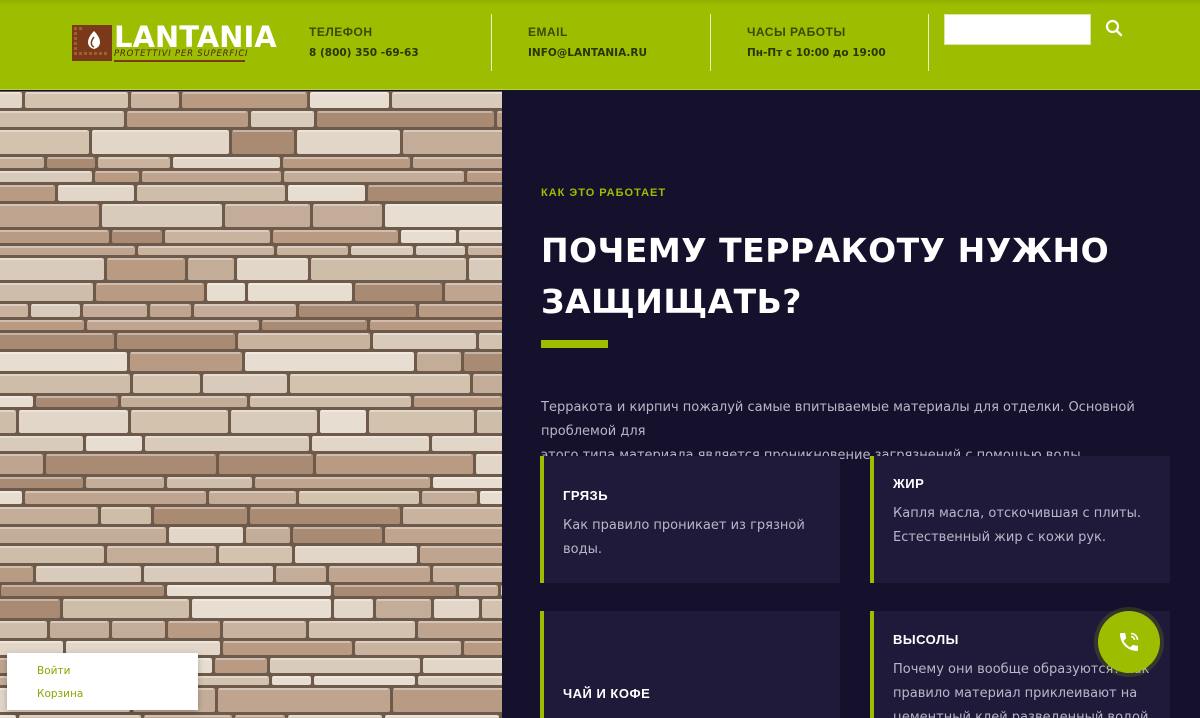 The image size is (1200, 718). What do you see at coordinates (825, 250) in the screenshot?
I see `section-title-line: ПОЧЕМУ ТЕРРАКОТУ НУЖНО` at bounding box center [825, 250].